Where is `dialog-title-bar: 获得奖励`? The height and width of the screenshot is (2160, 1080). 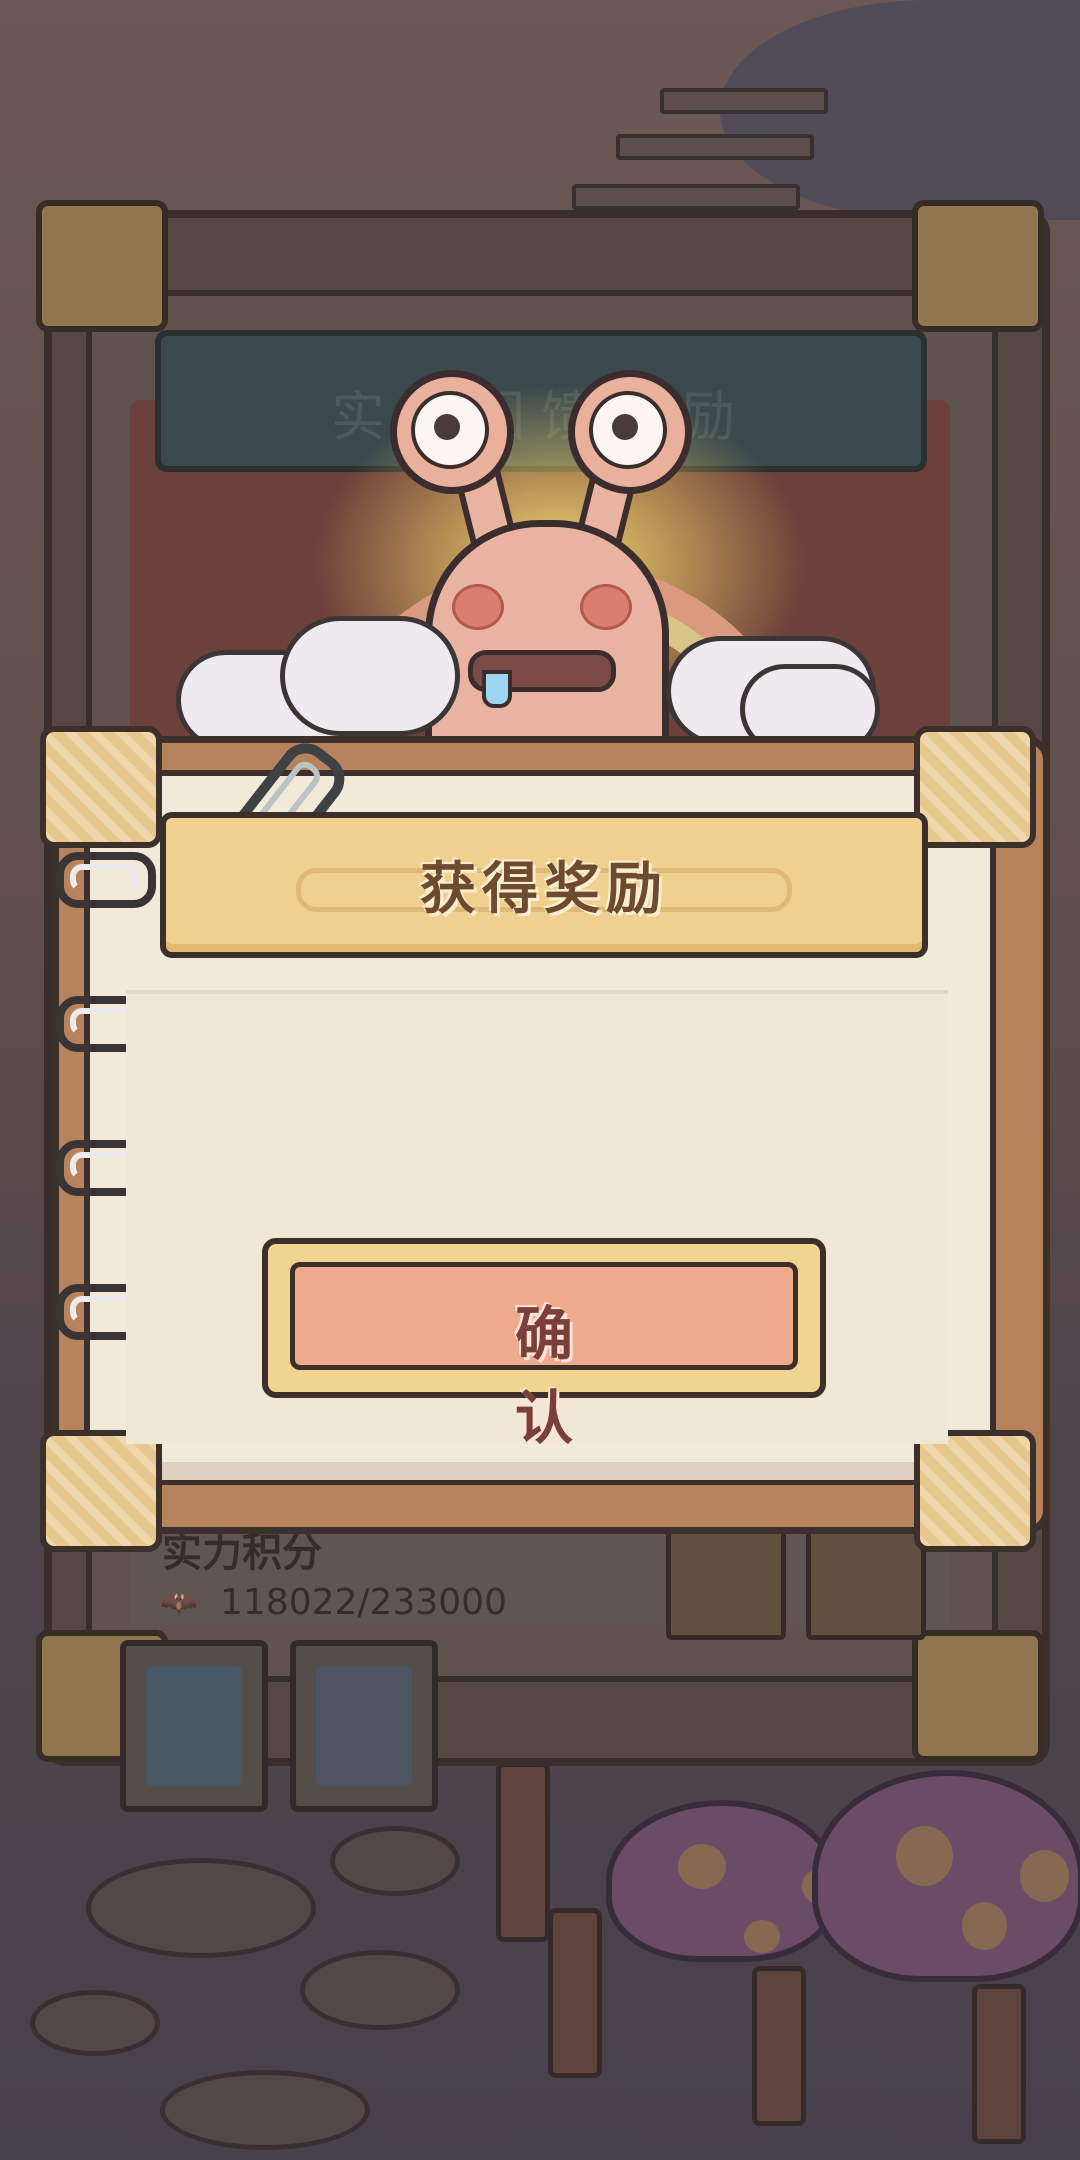
dialog-title-bar: 获得奖励 is located at coordinates (544, 885).